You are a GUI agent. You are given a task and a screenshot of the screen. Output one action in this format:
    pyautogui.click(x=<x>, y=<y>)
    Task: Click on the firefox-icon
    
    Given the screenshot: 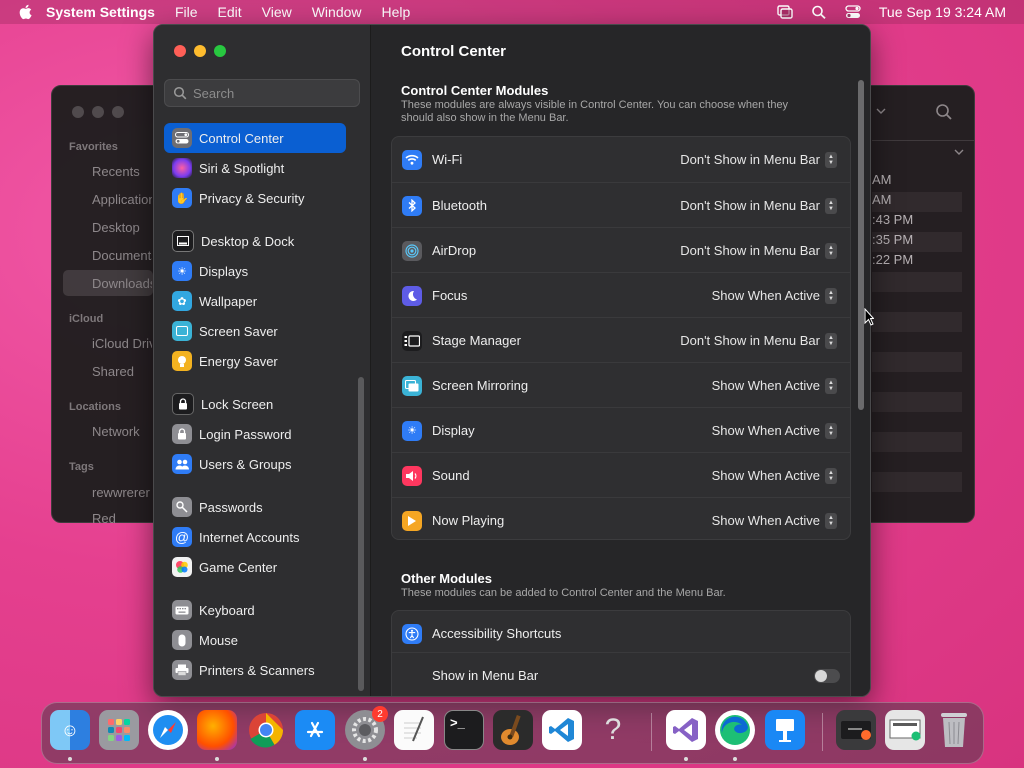 What is the action you would take?
    pyautogui.click(x=217, y=730)
    